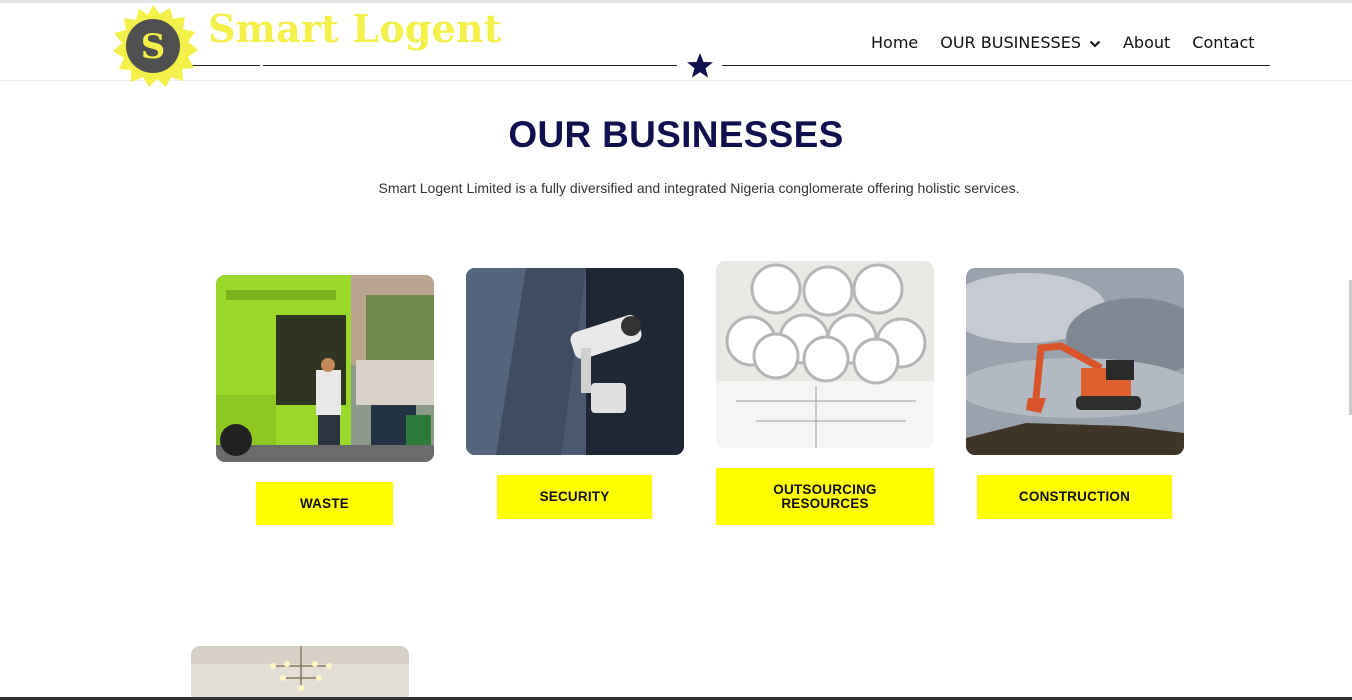 This screenshot has width=1352, height=700. What do you see at coordinates (1010, 42) in the screenshot?
I see `nav-our-businesses-label: OUR BUSINESSES` at bounding box center [1010, 42].